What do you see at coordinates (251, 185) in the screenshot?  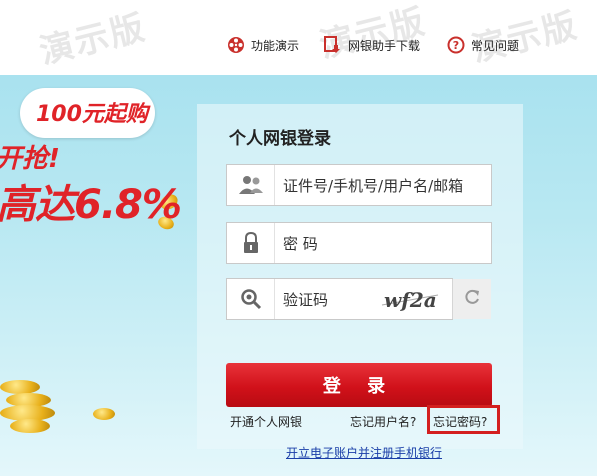 I see `user-icon` at bounding box center [251, 185].